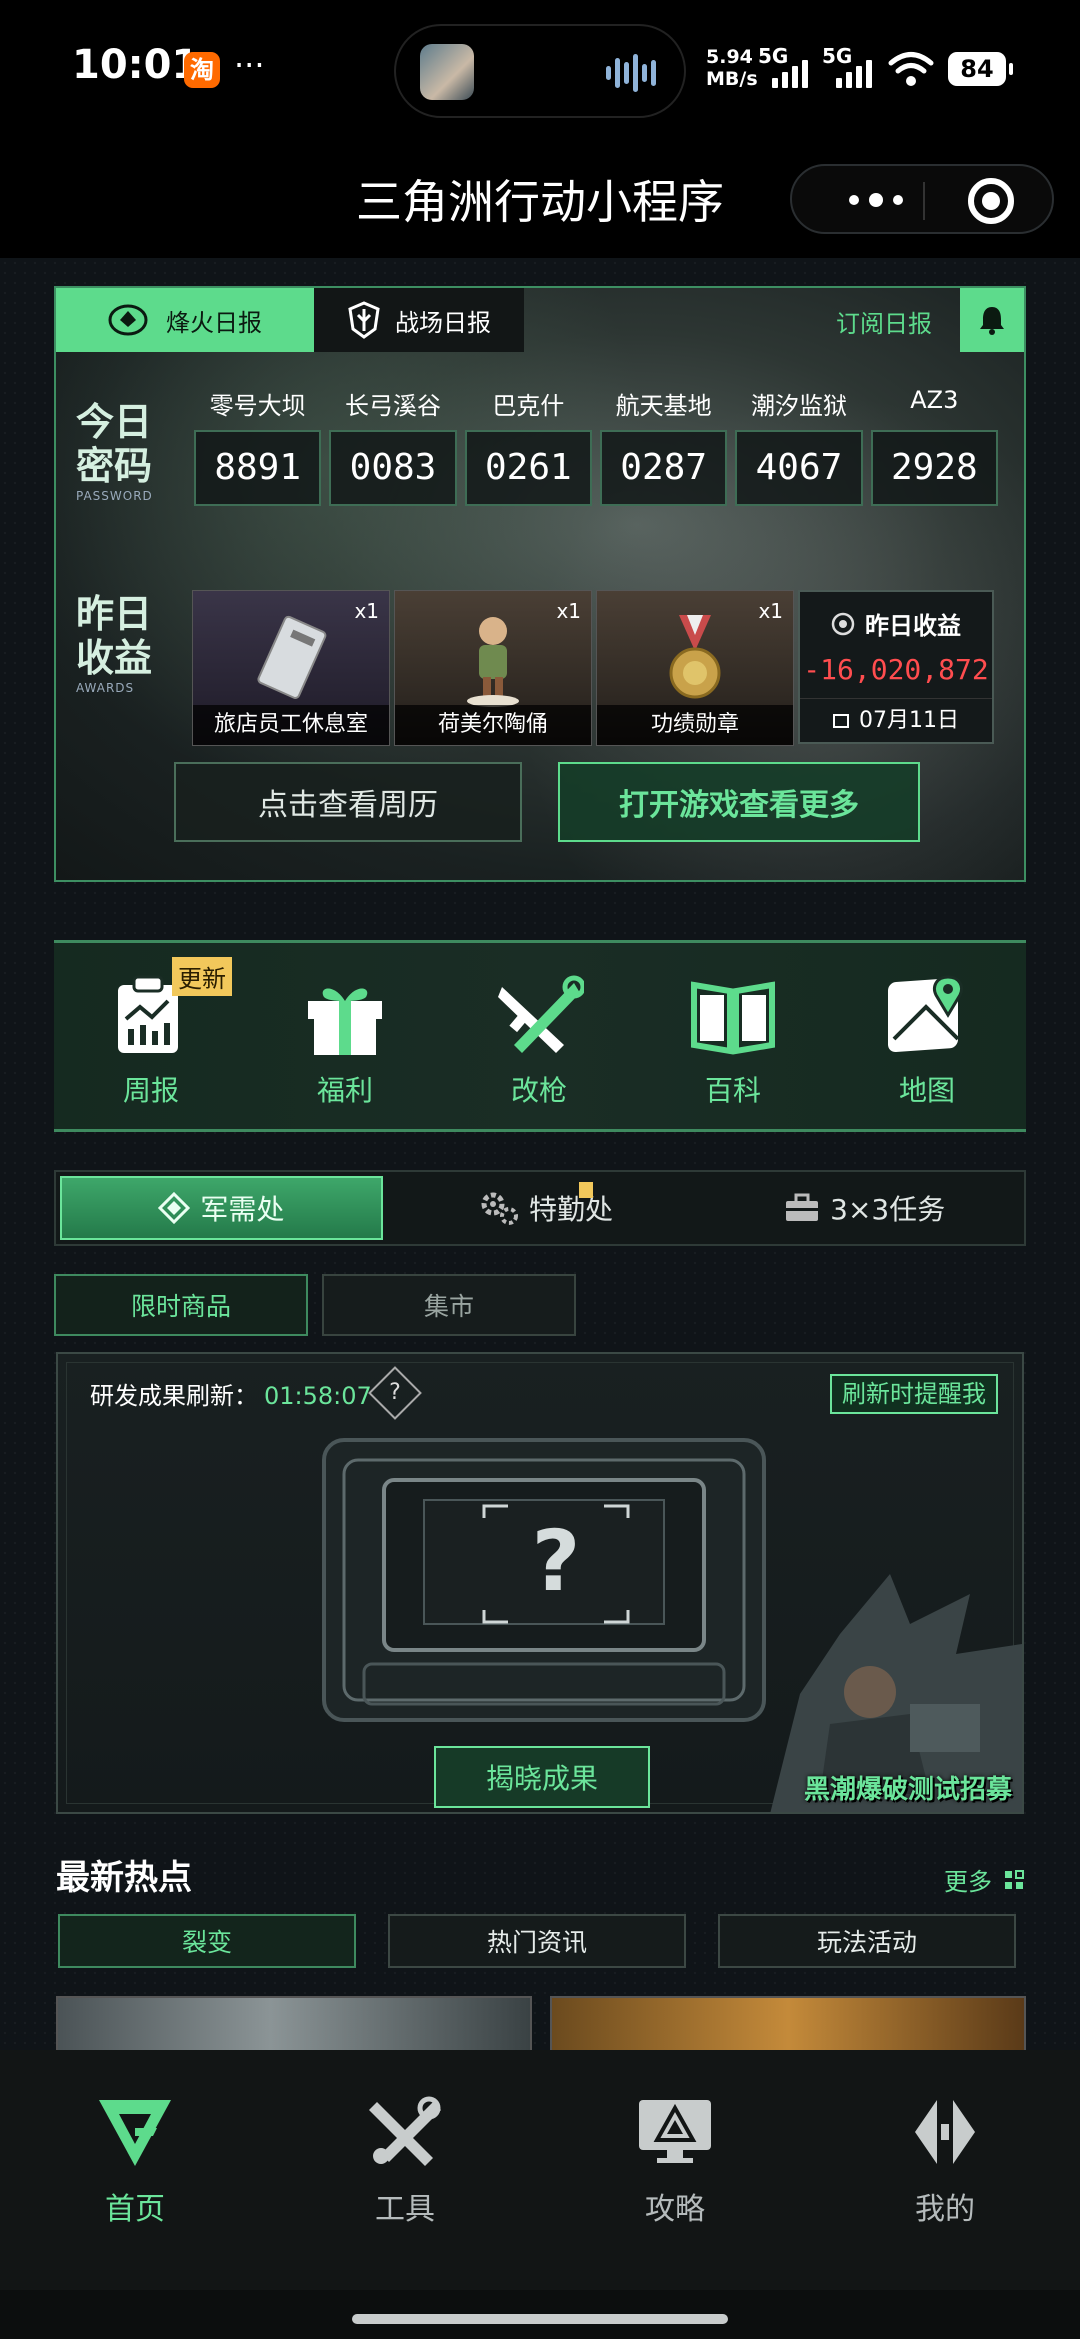  What do you see at coordinates (864, 1208) in the screenshot?
I see `tab-3x3-tasks: 3×3任务` at bounding box center [864, 1208].